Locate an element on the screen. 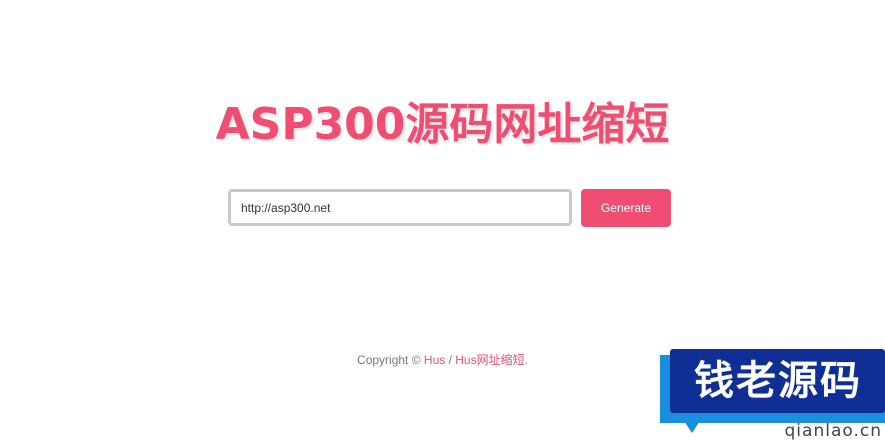 Image resolution: width=885 pixels, height=441 pixels. watermark-tail-shape is located at coordinates (692, 424).